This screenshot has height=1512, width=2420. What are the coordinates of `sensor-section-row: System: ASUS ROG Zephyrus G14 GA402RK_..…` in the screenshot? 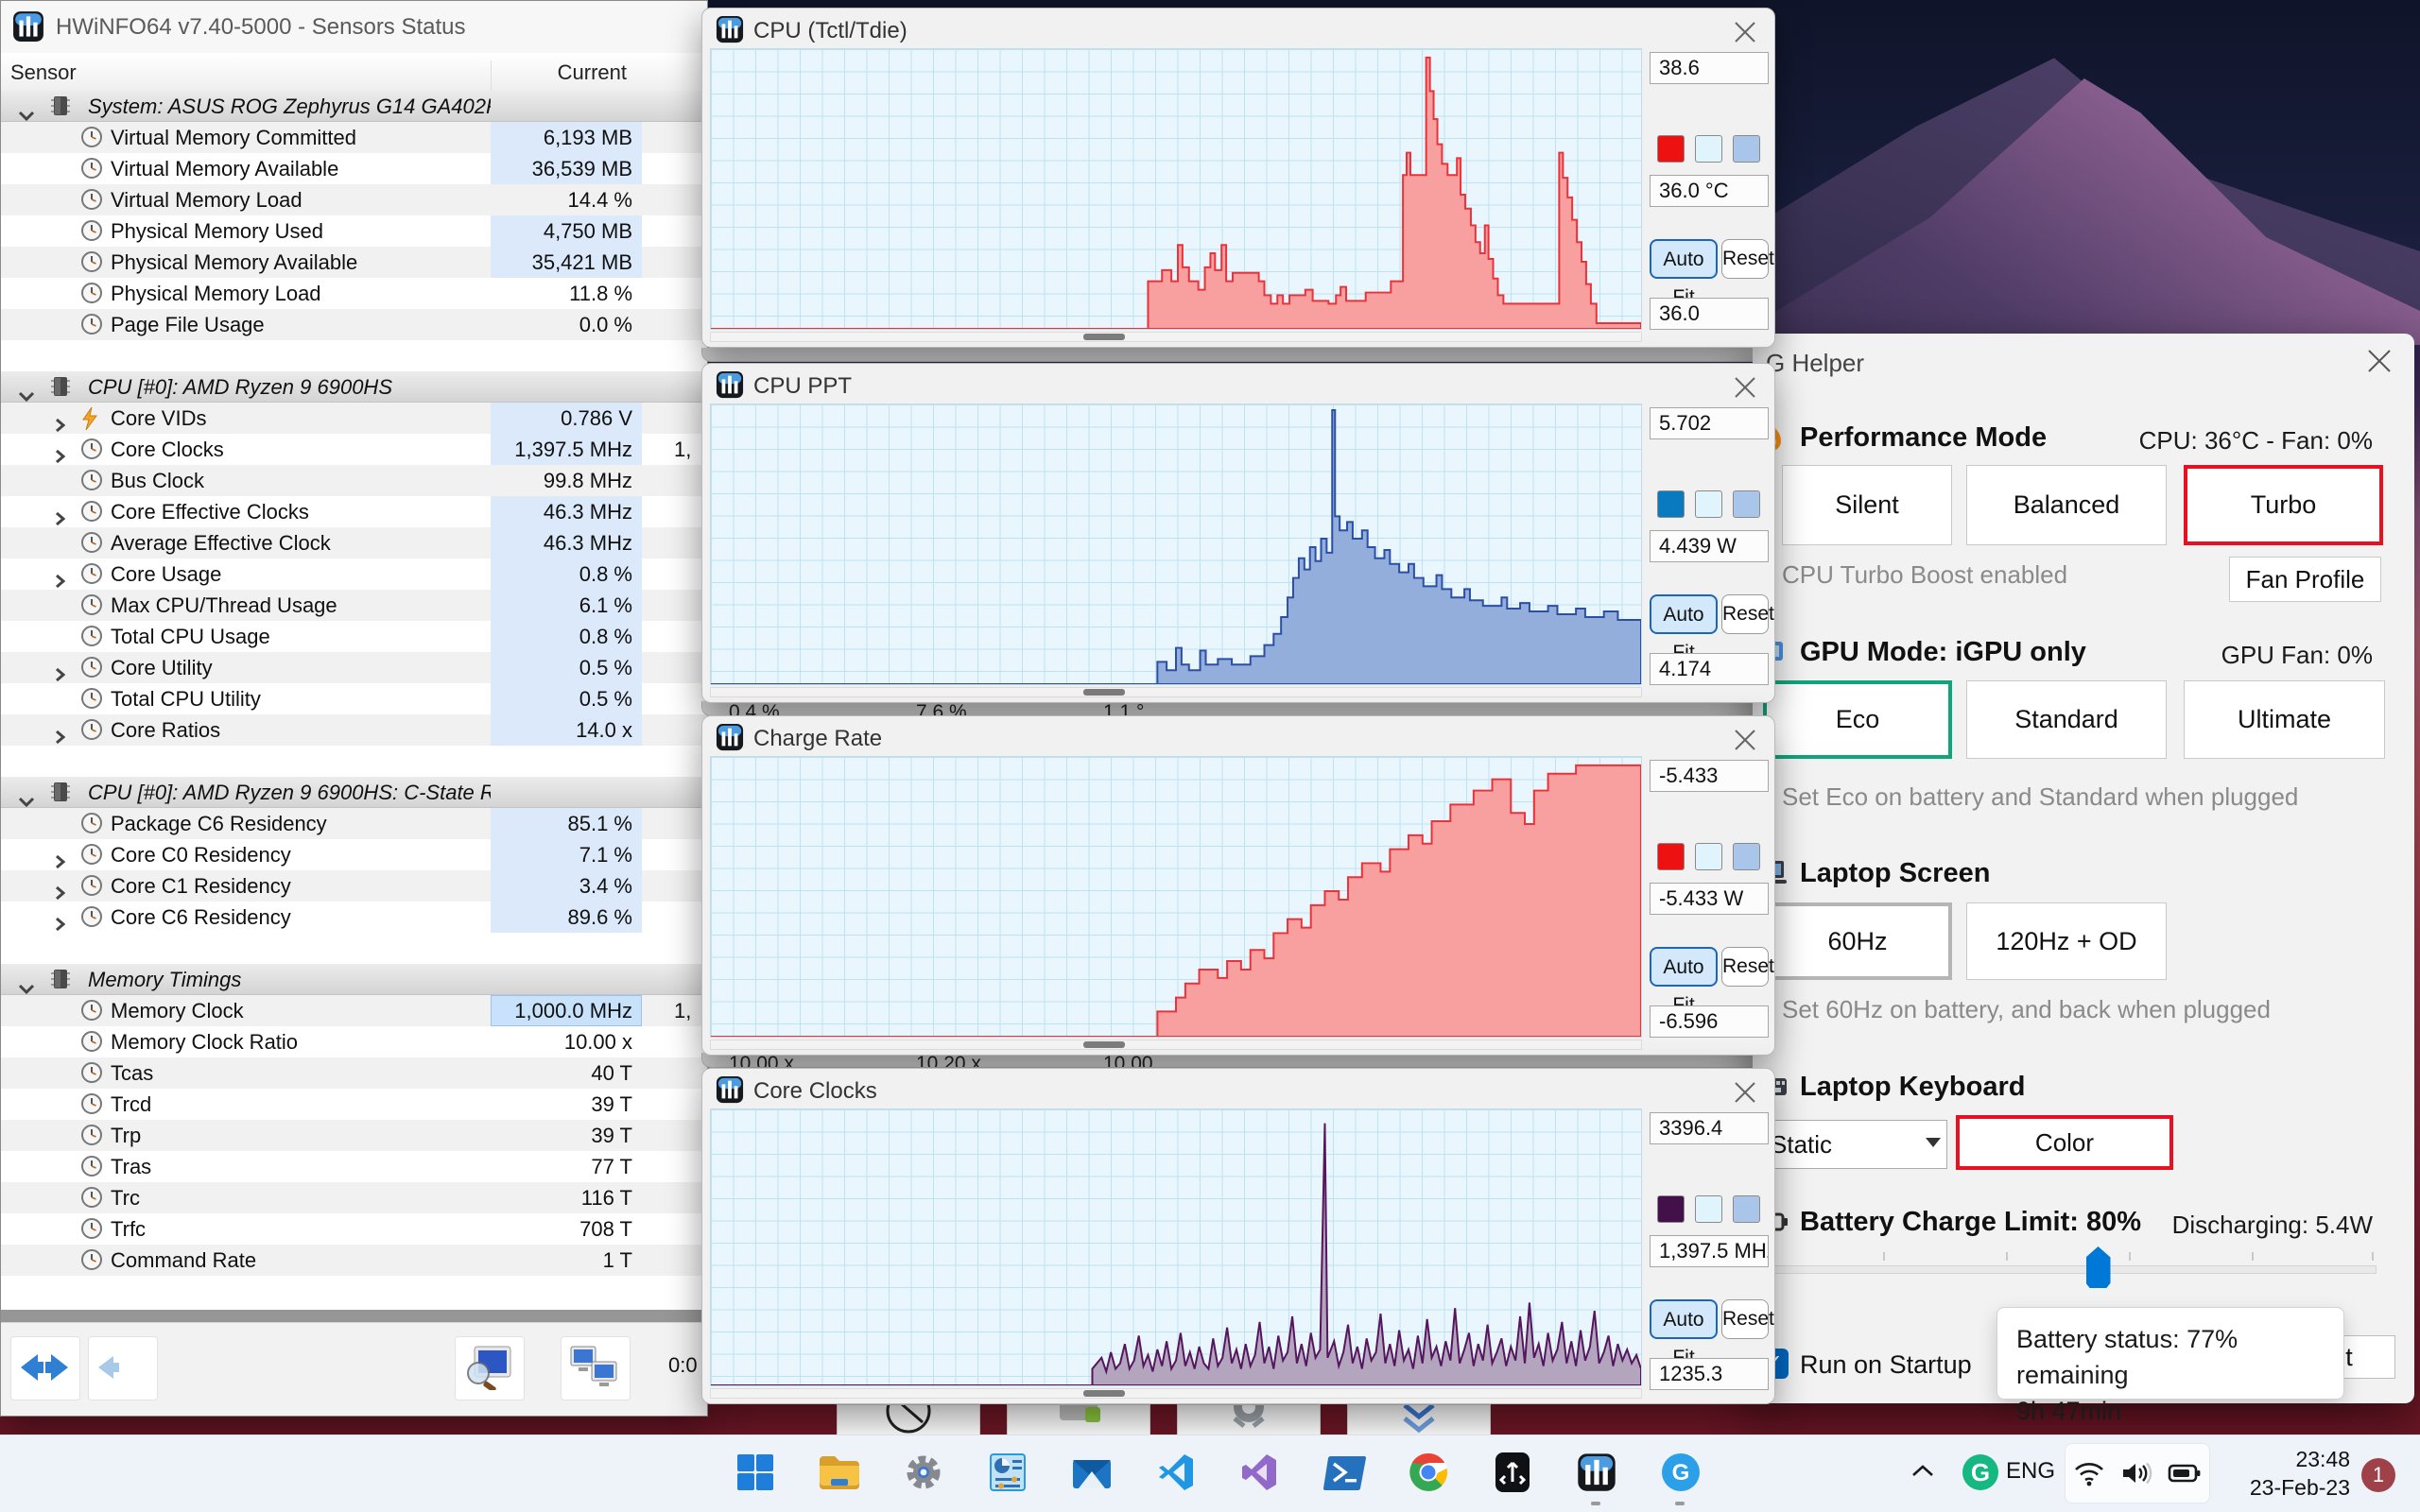 It's located at (354, 106).